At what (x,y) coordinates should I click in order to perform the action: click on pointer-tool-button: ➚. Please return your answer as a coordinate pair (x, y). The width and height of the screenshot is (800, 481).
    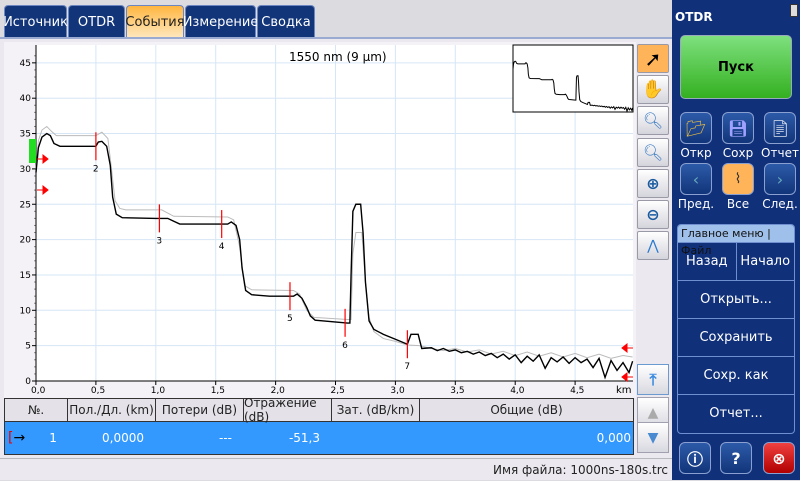
    Looking at the image, I should click on (653, 58).